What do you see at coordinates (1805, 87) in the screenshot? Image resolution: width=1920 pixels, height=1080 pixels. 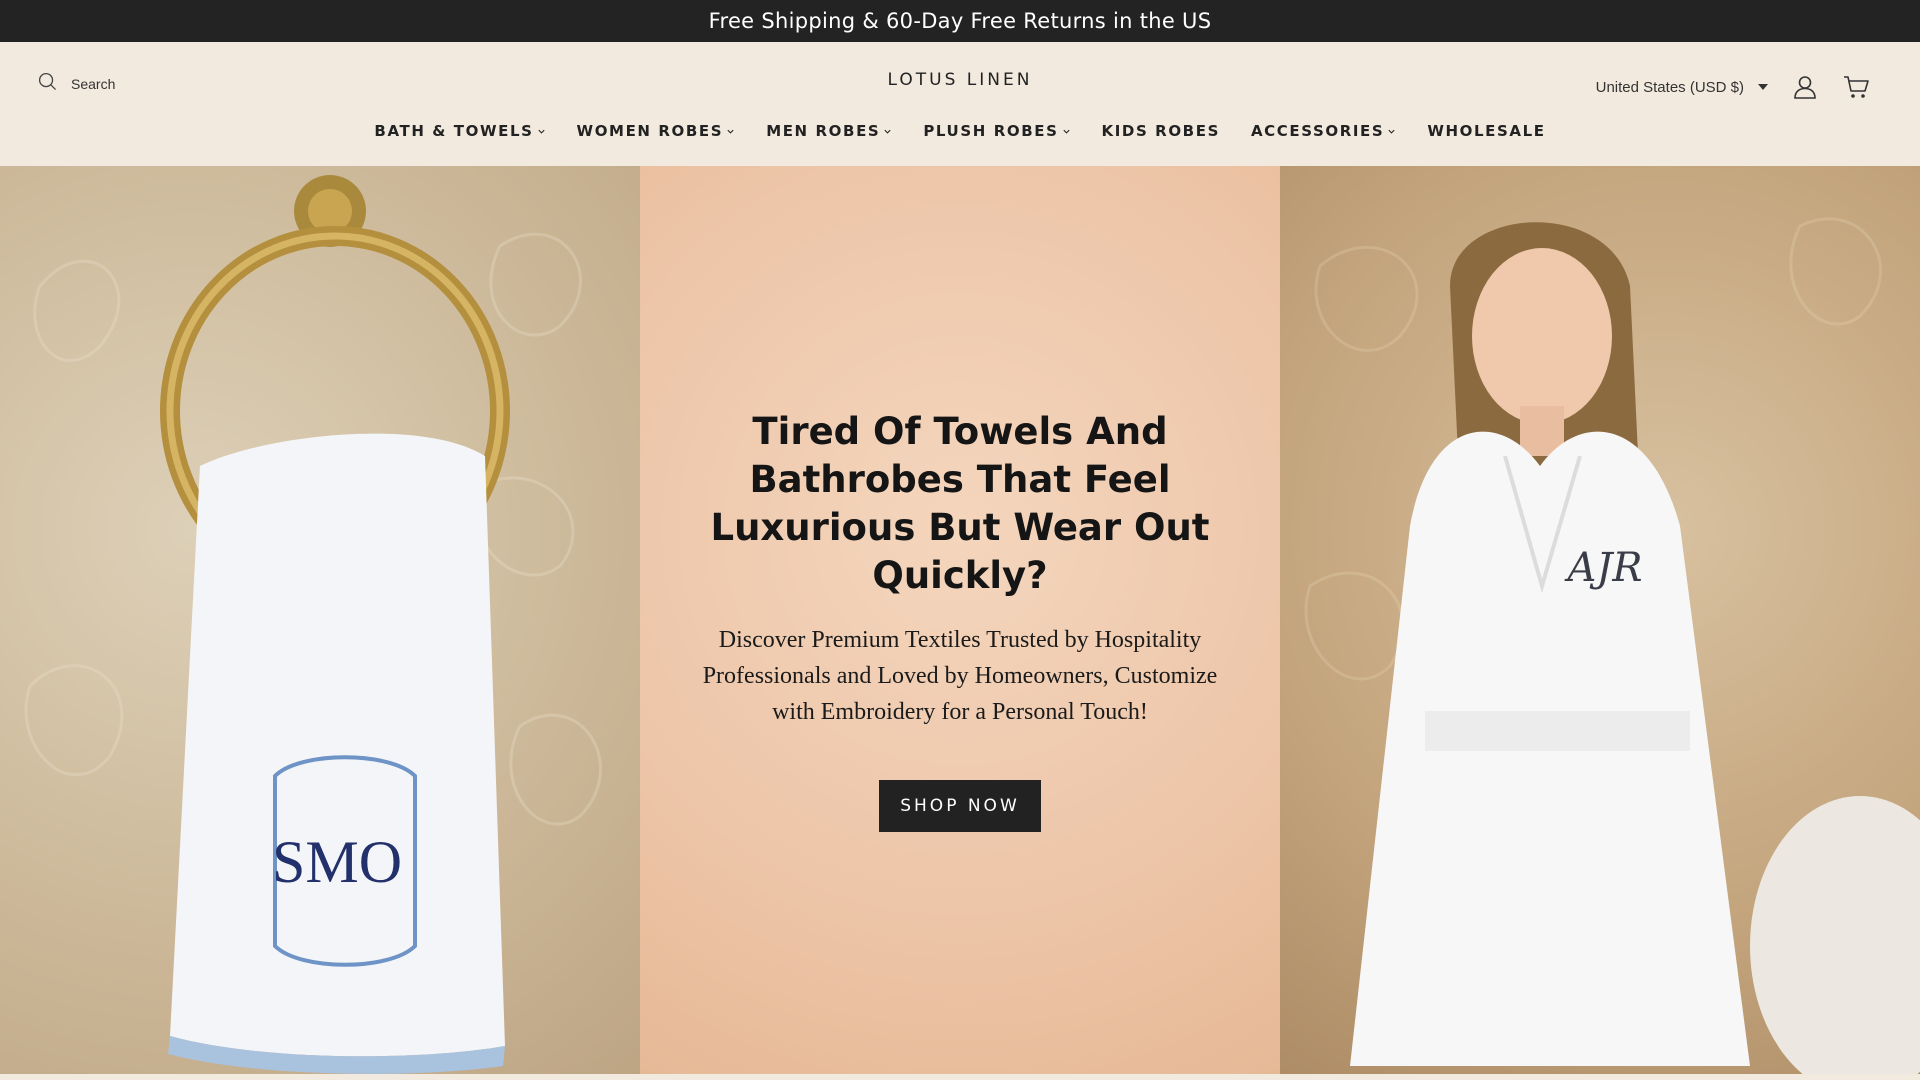 I see `user-icon` at bounding box center [1805, 87].